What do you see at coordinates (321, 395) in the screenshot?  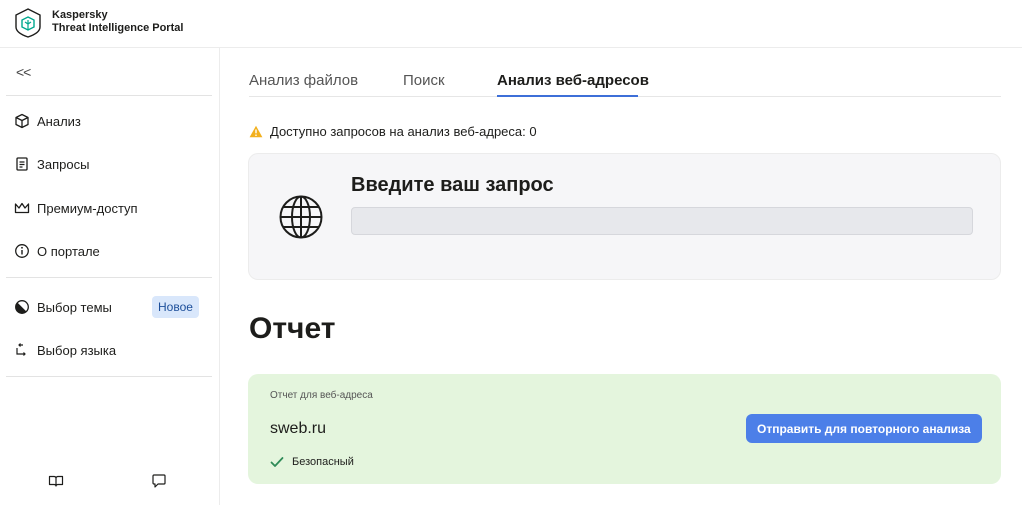 I see `report-label: Отчет для веб-адреса` at bounding box center [321, 395].